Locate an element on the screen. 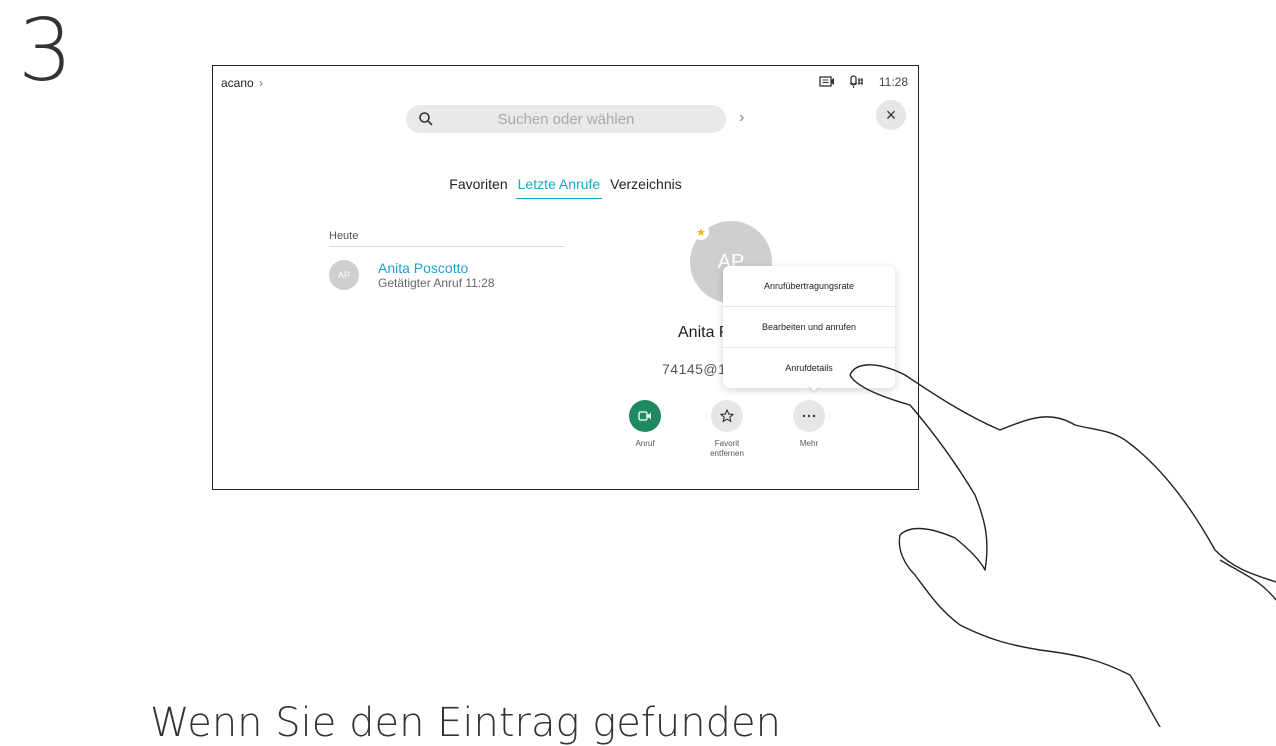 The width and height of the screenshot is (1276, 746). unfavorite-action: Favorit entfernen is located at coordinates (727, 429).